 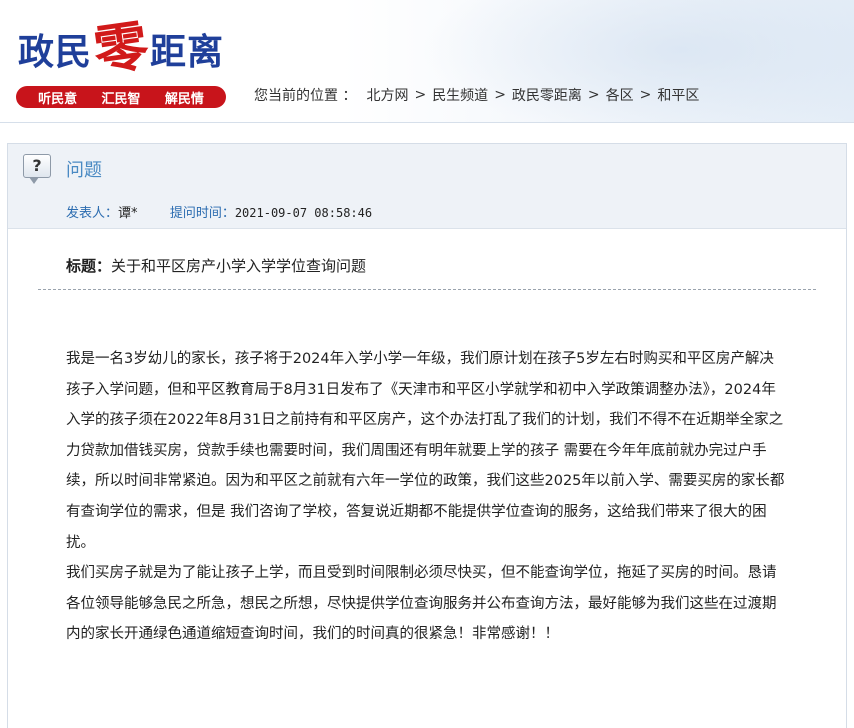 I want to click on breadcrumb-label: 您当前的位置 ：, so click(x=305, y=96).